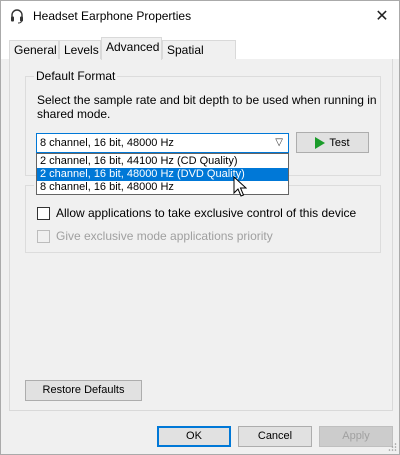  I want to click on test-button-label: Test, so click(339, 142).